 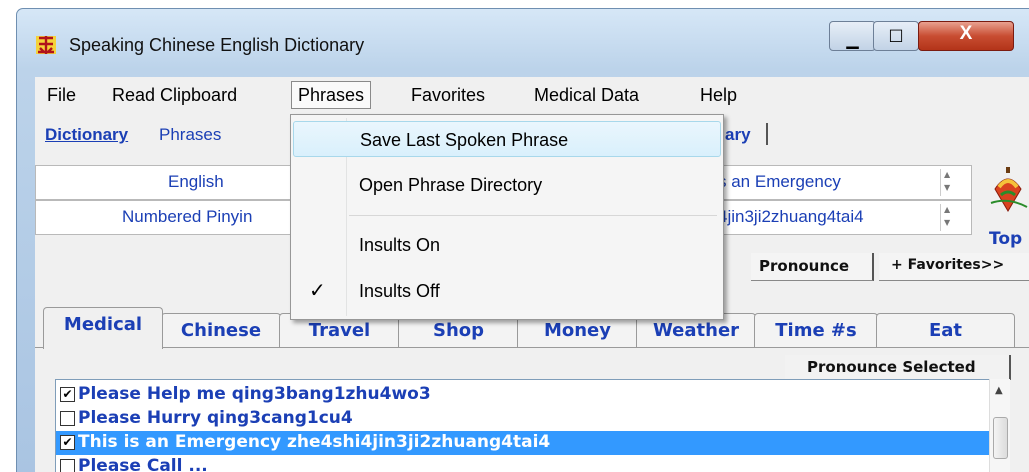 What do you see at coordinates (174, 95) in the screenshot?
I see `menu-read-clipboard: Read Clipboard` at bounding box center [174, 95].